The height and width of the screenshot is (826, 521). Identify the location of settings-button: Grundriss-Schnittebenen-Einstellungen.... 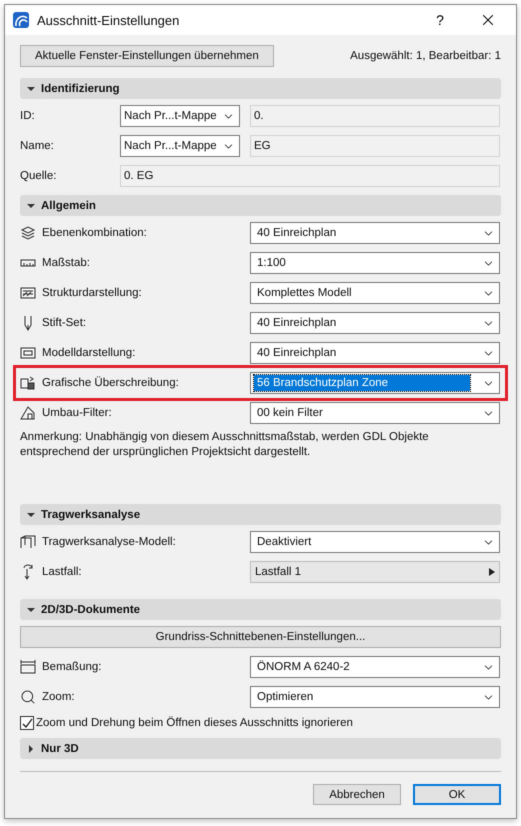
(260, 637).